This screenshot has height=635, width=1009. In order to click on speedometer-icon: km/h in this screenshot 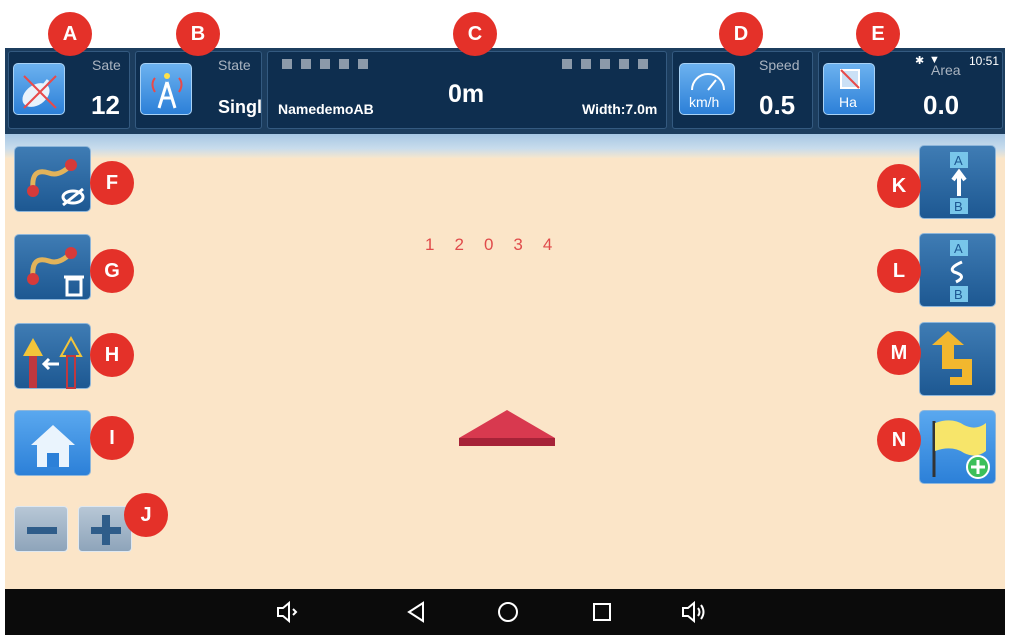, I will do `click(707, 89)`.